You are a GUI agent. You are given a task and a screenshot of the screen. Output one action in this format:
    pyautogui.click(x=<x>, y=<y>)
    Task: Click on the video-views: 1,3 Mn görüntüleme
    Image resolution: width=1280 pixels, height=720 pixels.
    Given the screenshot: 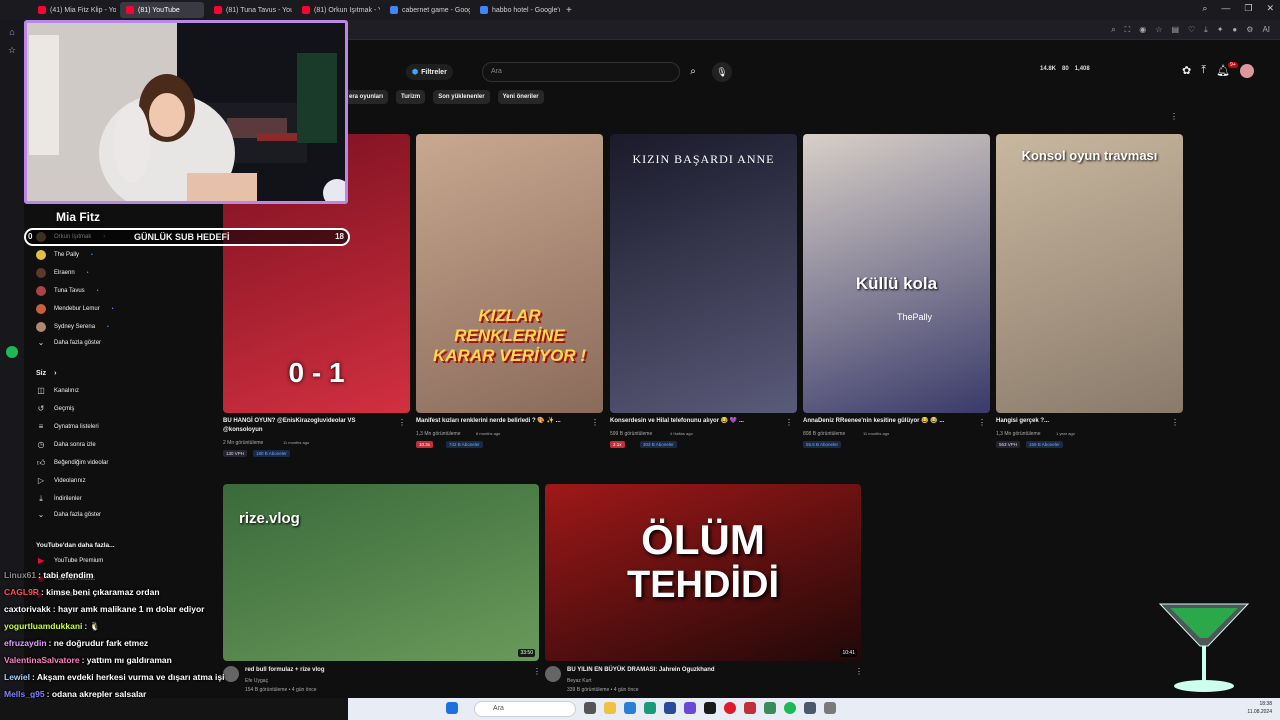 What is the action you would take?
    pyautogui.click(x=1018, y=434)
    